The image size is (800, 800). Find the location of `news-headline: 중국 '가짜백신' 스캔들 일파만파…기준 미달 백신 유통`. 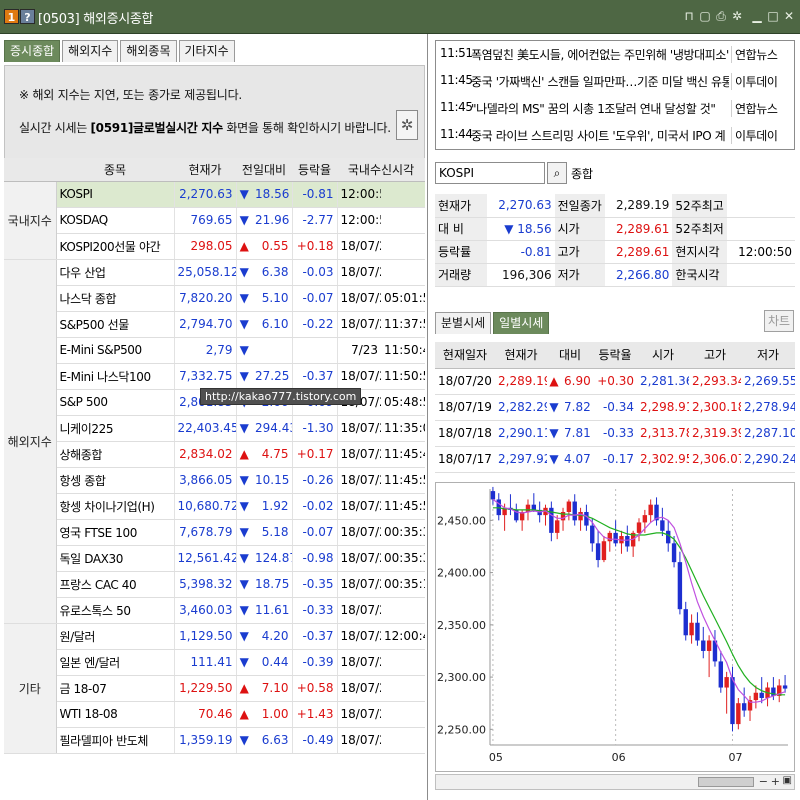

news-headline: 중국 '가짜백신' 스캔들 일파만파…기준 미달 백신 유통 is located at coordinates (600, 81).